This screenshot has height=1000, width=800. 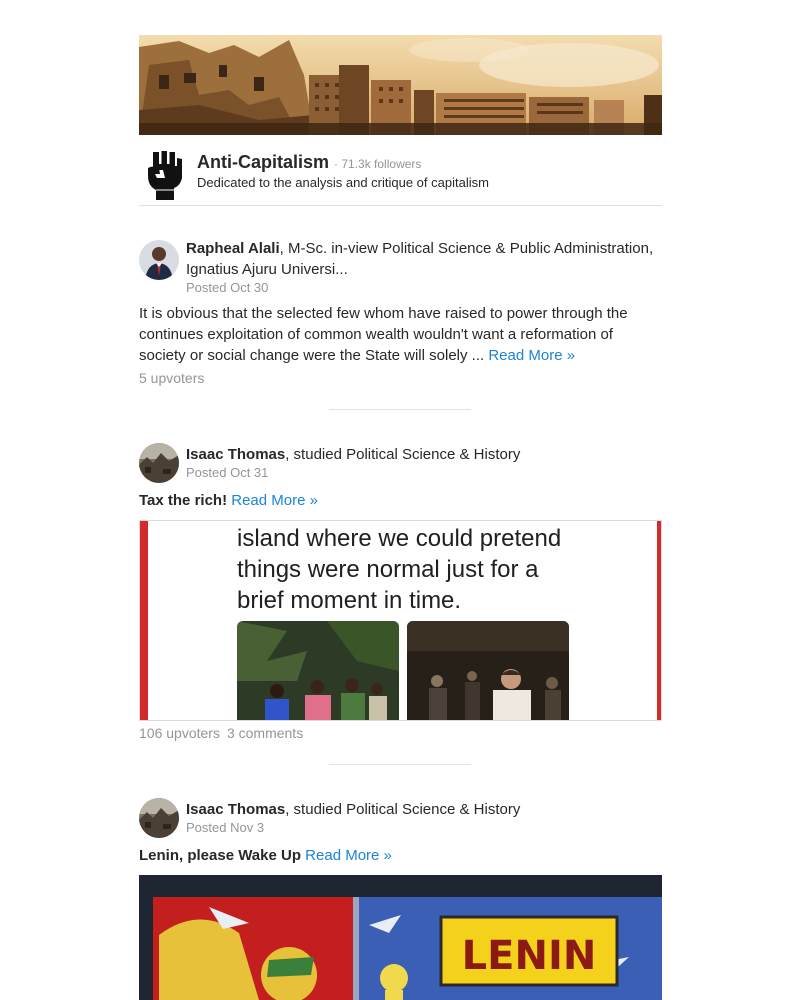 I want to click on party-photo-right, so click(x=488, y=670).